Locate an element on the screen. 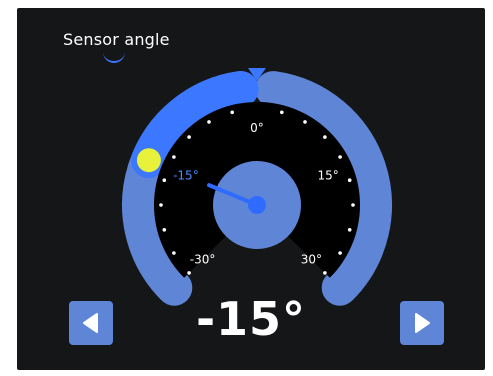 The height and width of the screenshot is (376, 493). tick-label--30: -30° is located at coordinates (203, 259).